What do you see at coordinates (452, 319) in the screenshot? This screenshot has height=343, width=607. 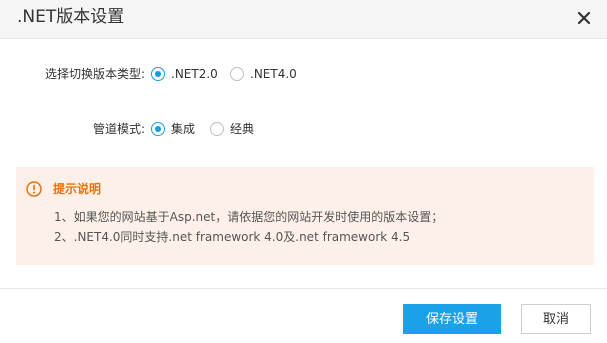 I see `save-settings-button: 保存设置` at bounding box center [452, 319].